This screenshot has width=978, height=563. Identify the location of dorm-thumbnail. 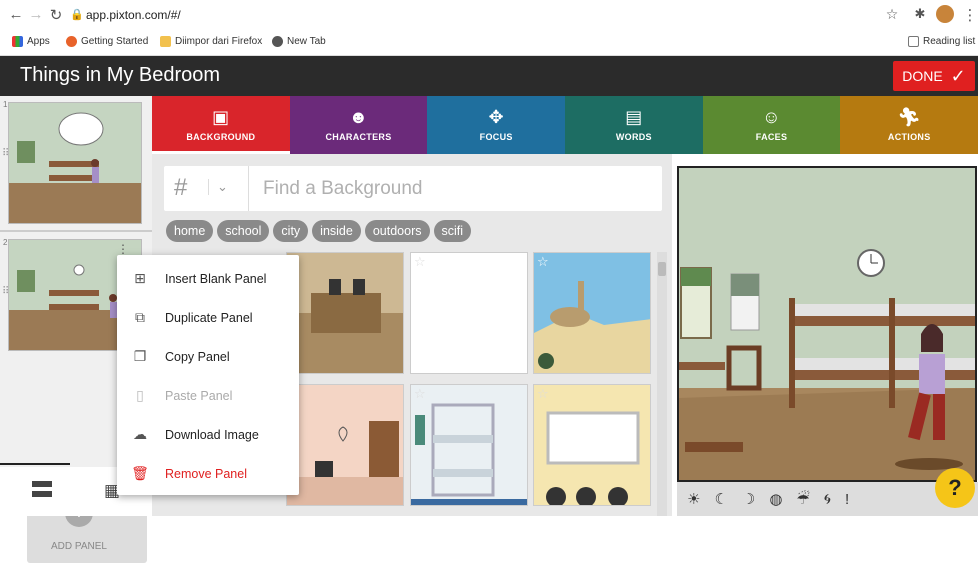
(469, 445).